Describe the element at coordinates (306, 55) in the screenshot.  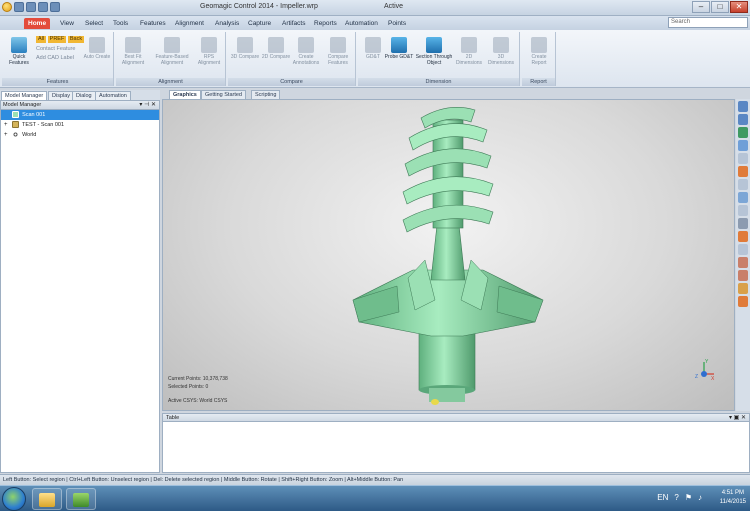
I see `create-annotations-button: Create Annotations` at that location.